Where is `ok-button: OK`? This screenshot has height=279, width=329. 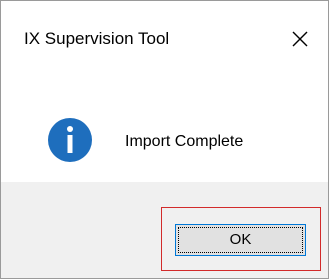 ok-button: OK is located at coordinates (240, 240).